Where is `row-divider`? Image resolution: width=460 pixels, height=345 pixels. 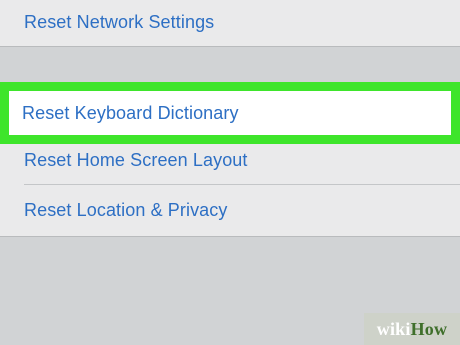
row-divider is located at coordinates (242, 184).